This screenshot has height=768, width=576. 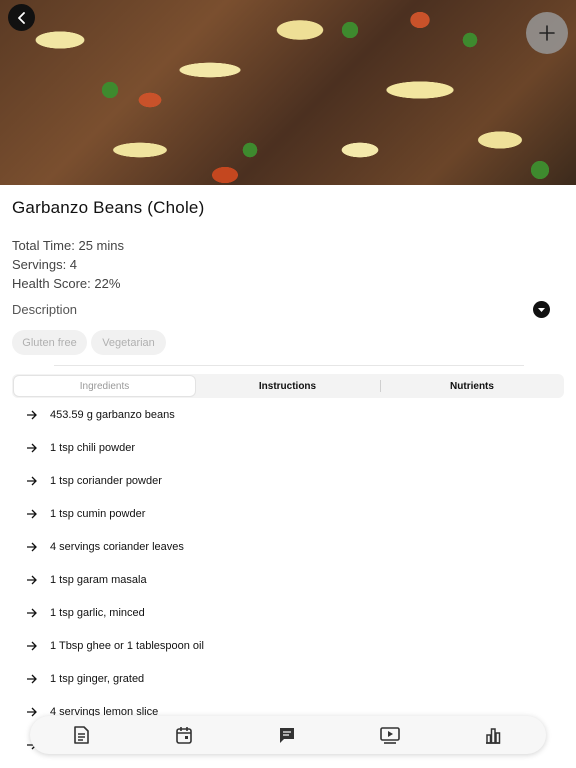 I want to click on ingredient-text: 4 servings coriander leaves, so click(x=117, y=547).